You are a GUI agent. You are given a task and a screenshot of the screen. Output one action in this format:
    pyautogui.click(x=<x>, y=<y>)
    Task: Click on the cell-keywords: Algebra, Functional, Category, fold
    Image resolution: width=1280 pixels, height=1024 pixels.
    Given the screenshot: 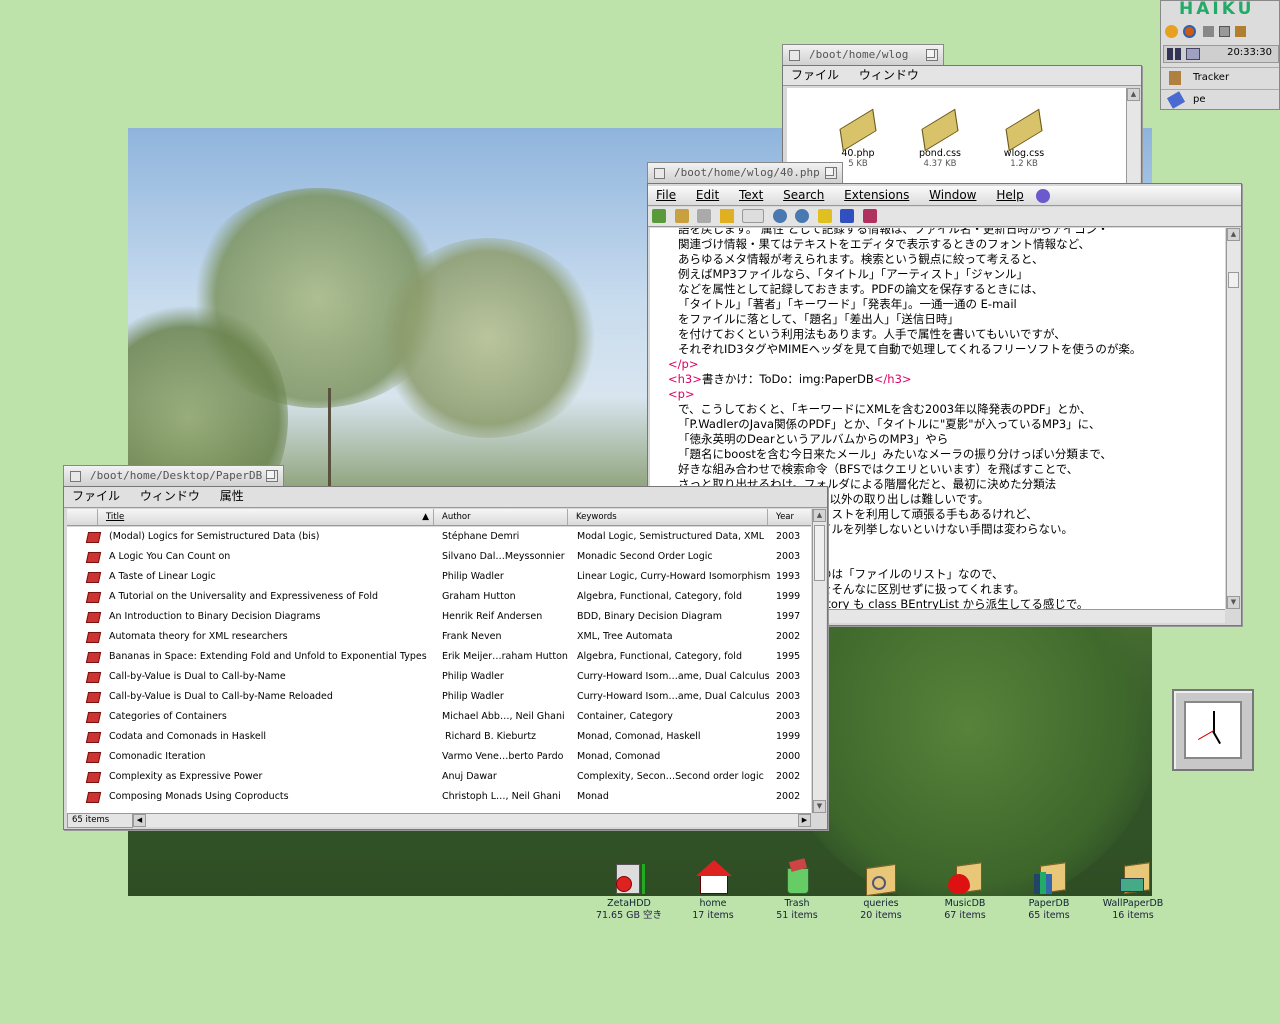 What is the action you would take?
    pyautogui.click(x=659, y=596)
    